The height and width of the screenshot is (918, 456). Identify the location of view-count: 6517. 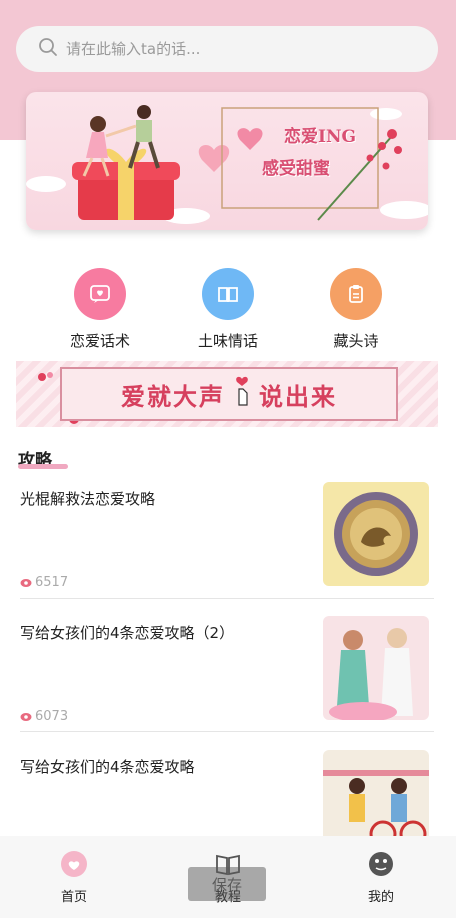
(52, 582).